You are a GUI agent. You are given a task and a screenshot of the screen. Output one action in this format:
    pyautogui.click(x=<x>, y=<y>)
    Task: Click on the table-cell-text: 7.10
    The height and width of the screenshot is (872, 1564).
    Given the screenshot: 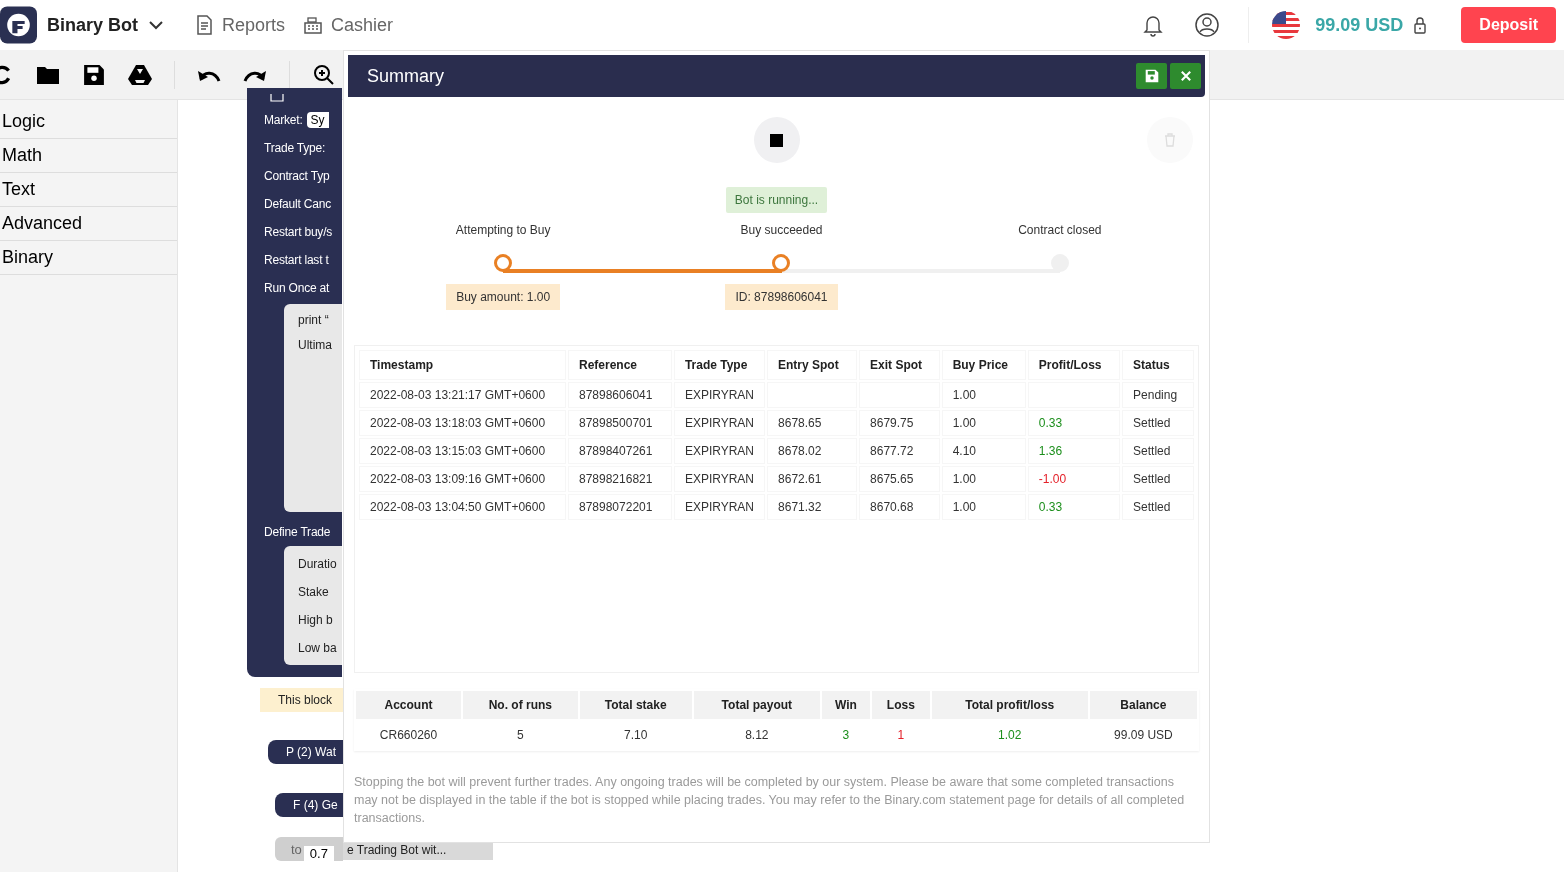 What is the action you would take?
    pyautogui.click(x=636, y=735)
    